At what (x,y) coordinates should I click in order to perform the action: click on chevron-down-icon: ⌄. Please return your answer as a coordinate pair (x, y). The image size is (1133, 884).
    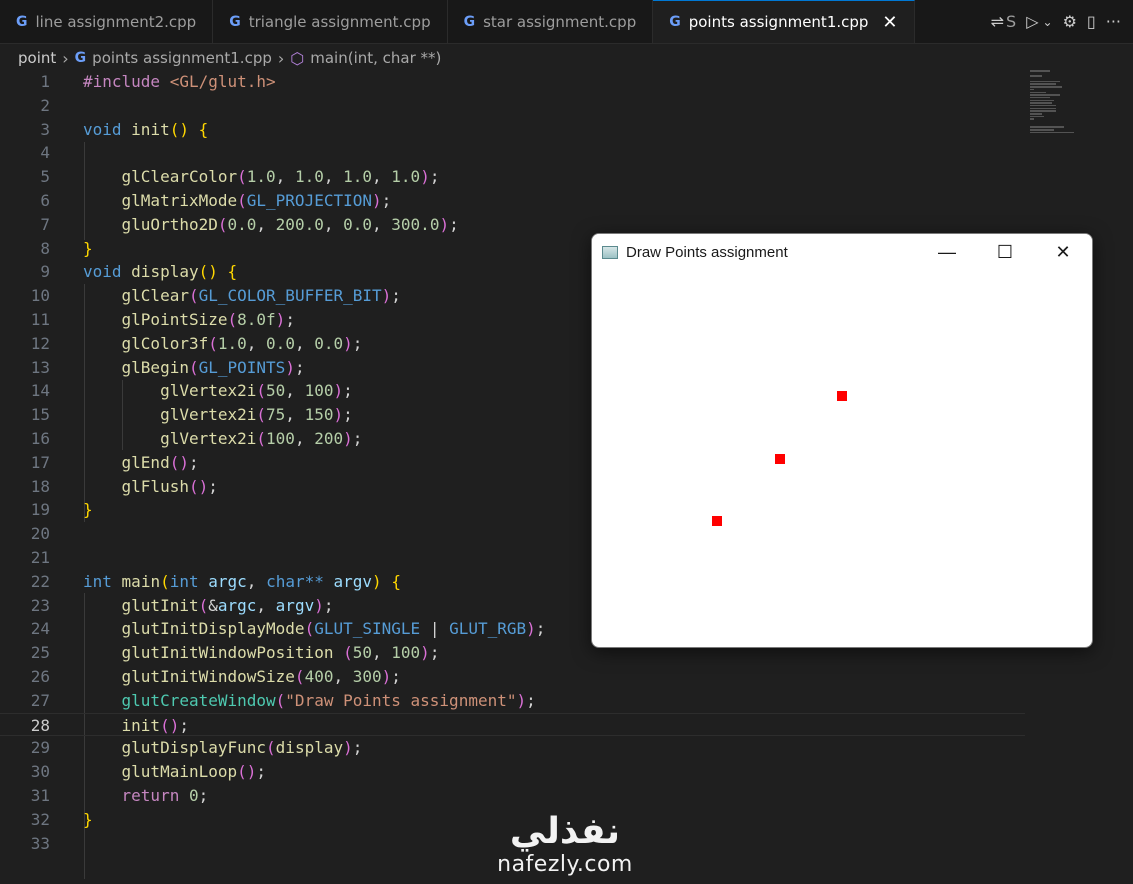
    Looking at the image, I should click on (1048, 22).